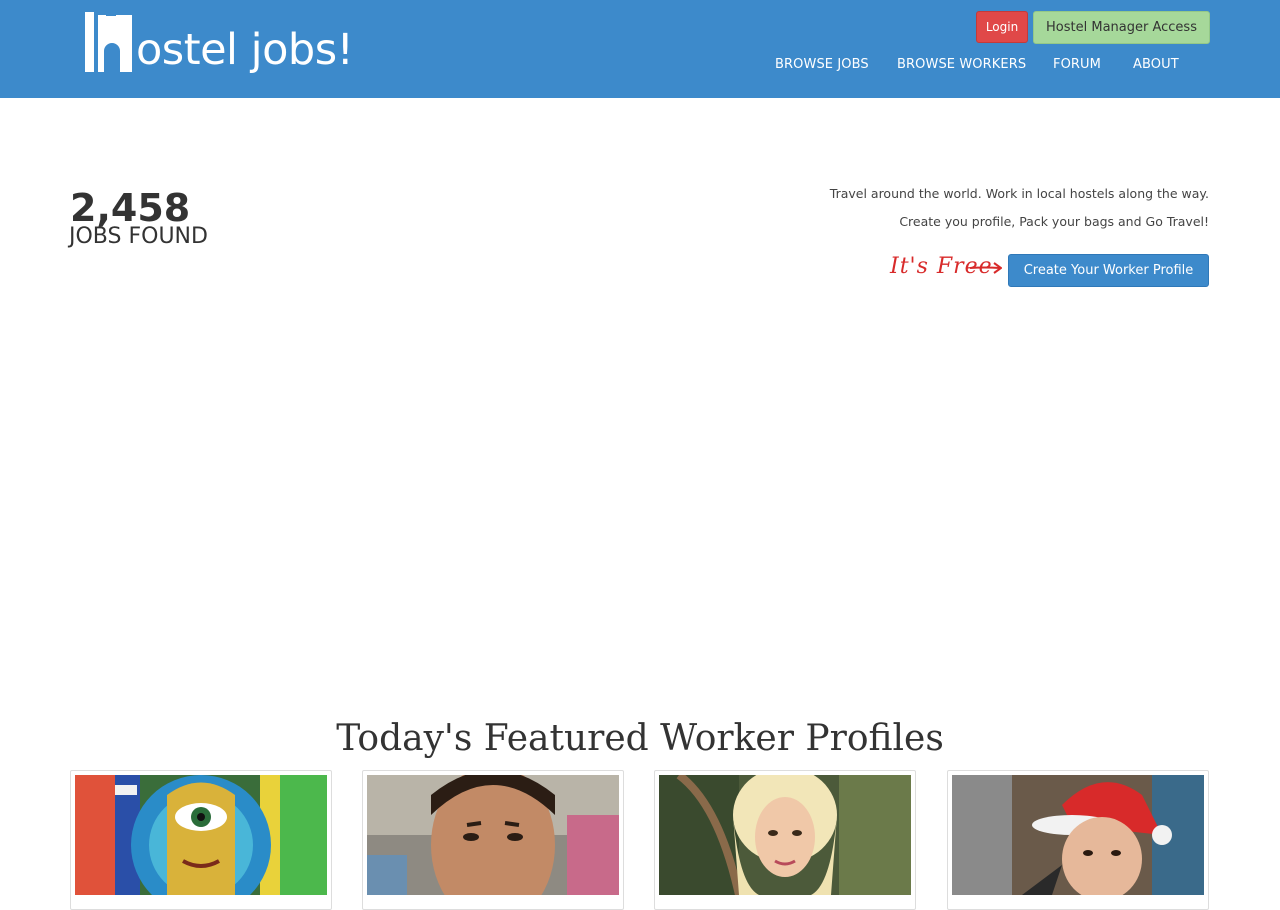 This screenshot has height=910, width=1280. I want to click on nav-about: ABOUT, so click(1156, 64).